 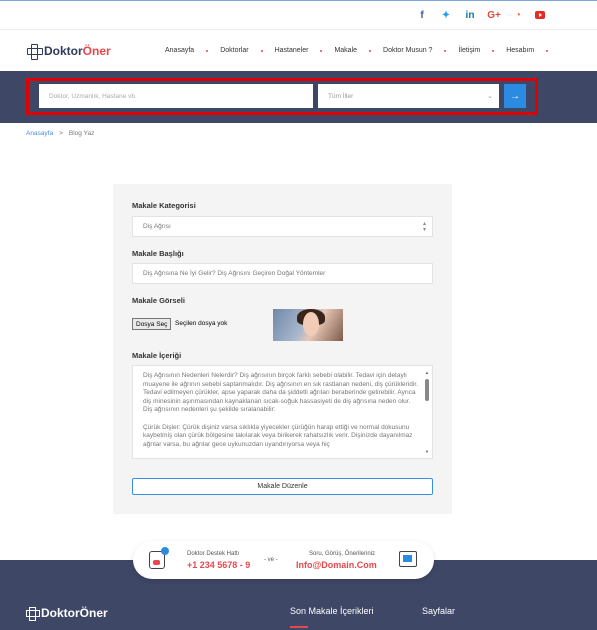 I want to click on menu-item-anasayfa: Anasayfa, so click(x=192, y=50).